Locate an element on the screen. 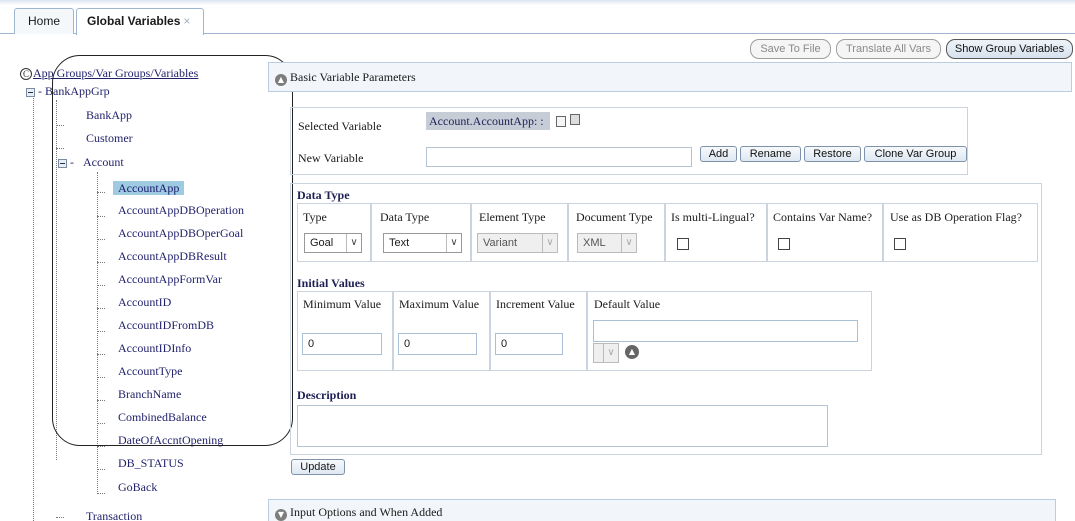 The width and height of the screenshot is (1075, 521). default-value-select: ∨ is located at coordinates (606, 353).